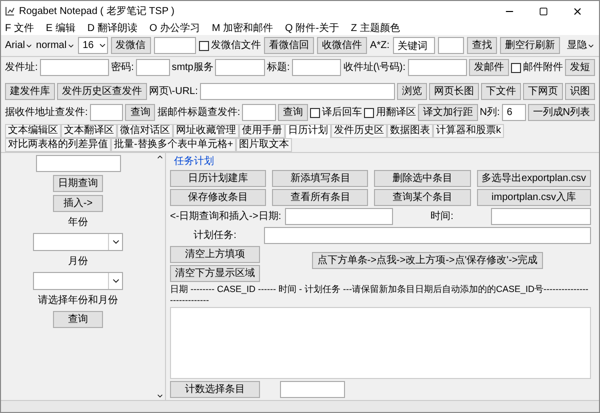  What do you see at coordinates (278, 67) in the screenshot?
I see `field-label: 标题:` at bounding box center [278, 67].